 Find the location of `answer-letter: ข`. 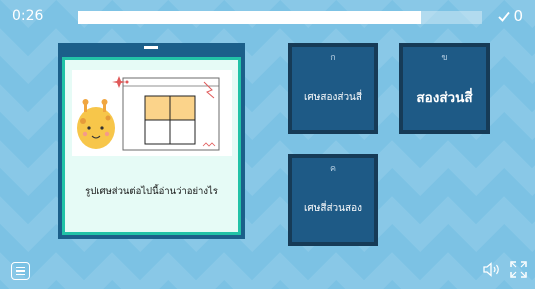

answer-letter: ข is located at coordinates (444, 58).